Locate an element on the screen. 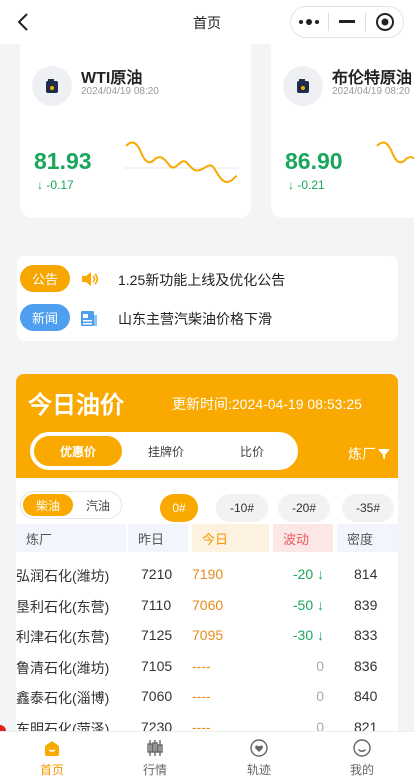 This screenshot has height=780, width=414. yesterday-price-text: 7210 is located at coordinates (157, 574).